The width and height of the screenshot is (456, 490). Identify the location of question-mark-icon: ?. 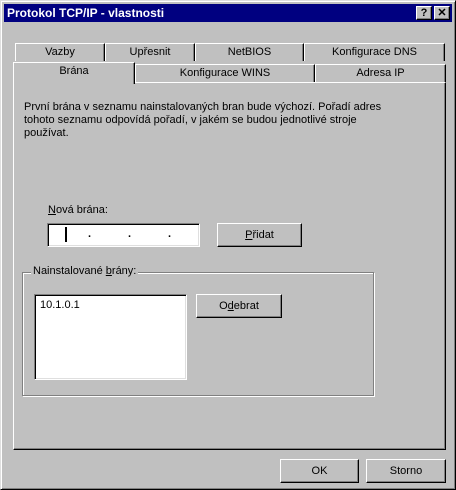
(424, 13).